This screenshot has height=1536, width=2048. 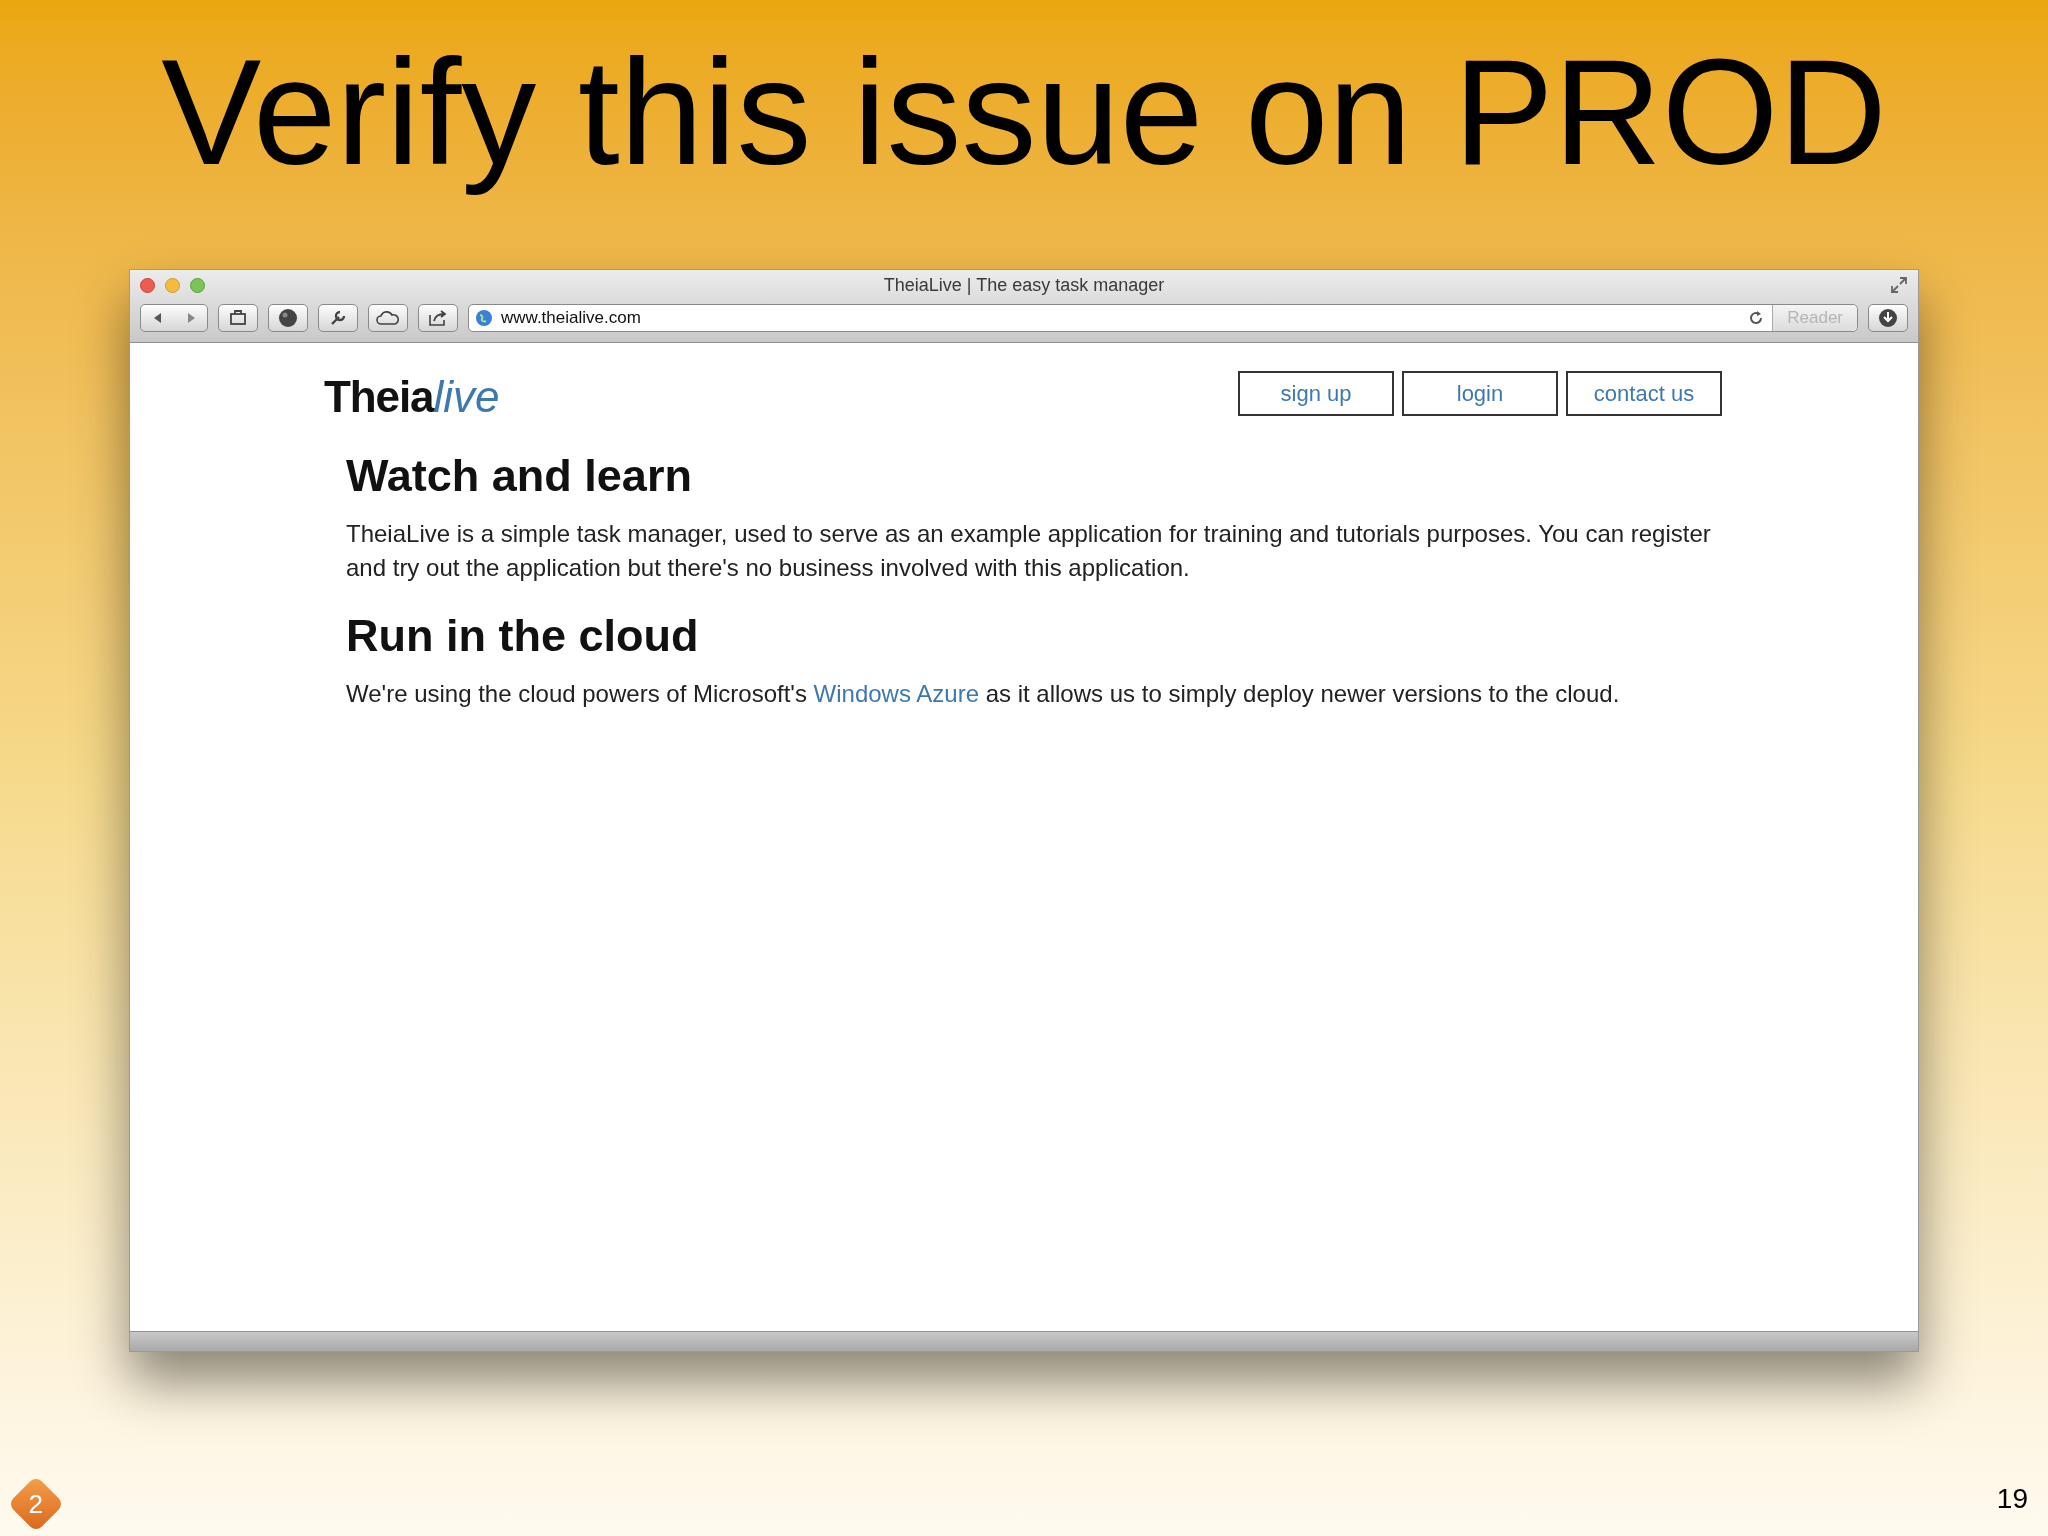 I want to click on address-field: www.theialive.com Reader, so click(x=1163, y=318).